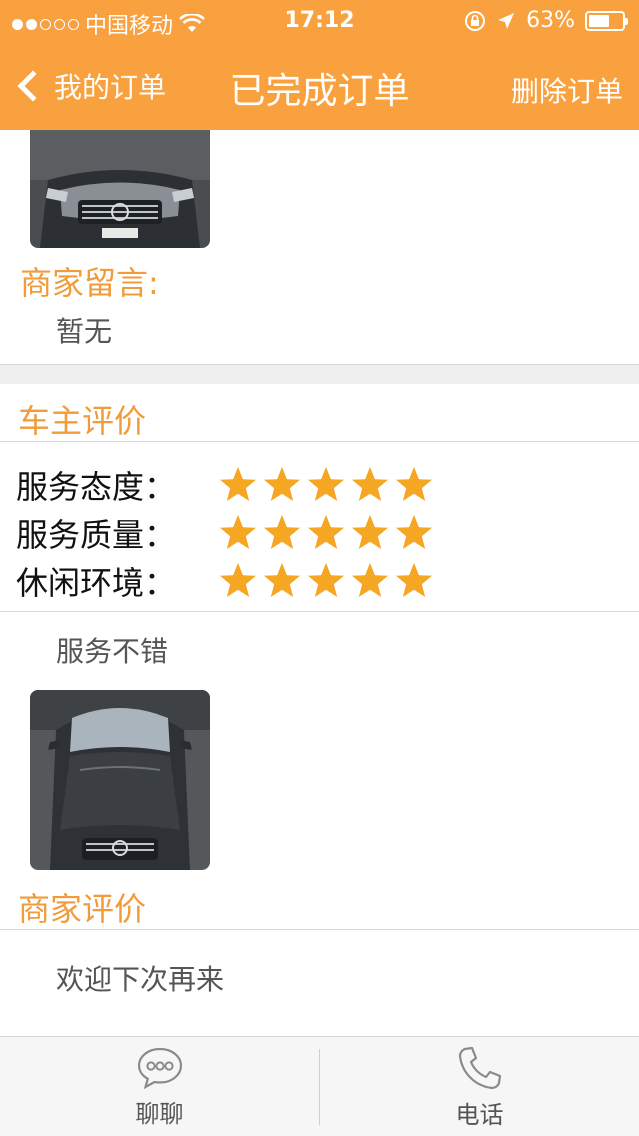  I want to click on location-arrow-icon, so click(506, 20).